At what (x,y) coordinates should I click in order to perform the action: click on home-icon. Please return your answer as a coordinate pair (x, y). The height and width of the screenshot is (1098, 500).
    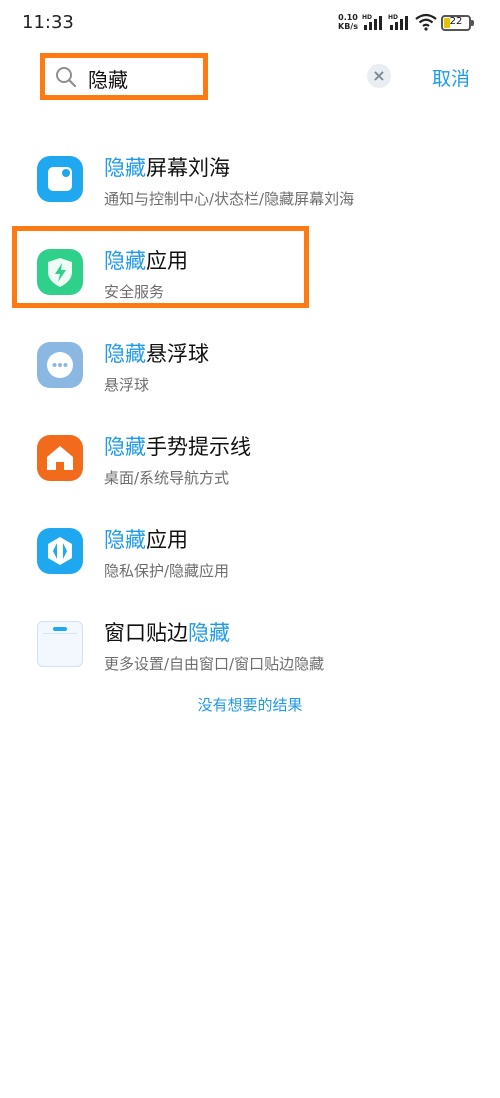
    Looking at the image, I should click on (60, 458).